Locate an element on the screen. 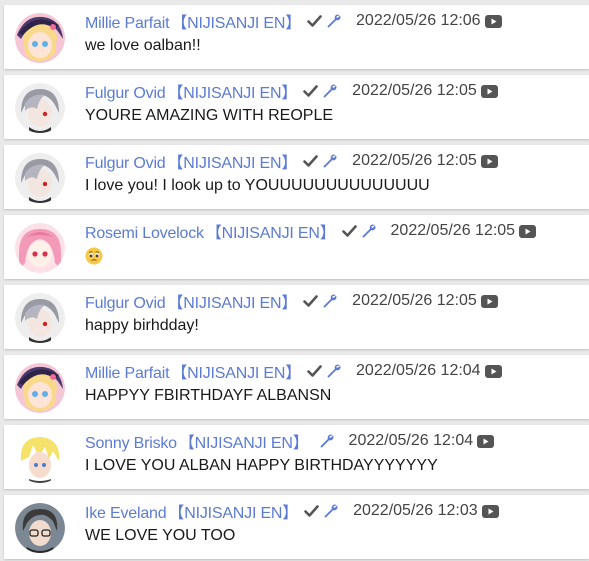 Image resolution: width=589 pixels, height=561 pixels. message-text: happy birhdday! is located at coordinates (142, 326).